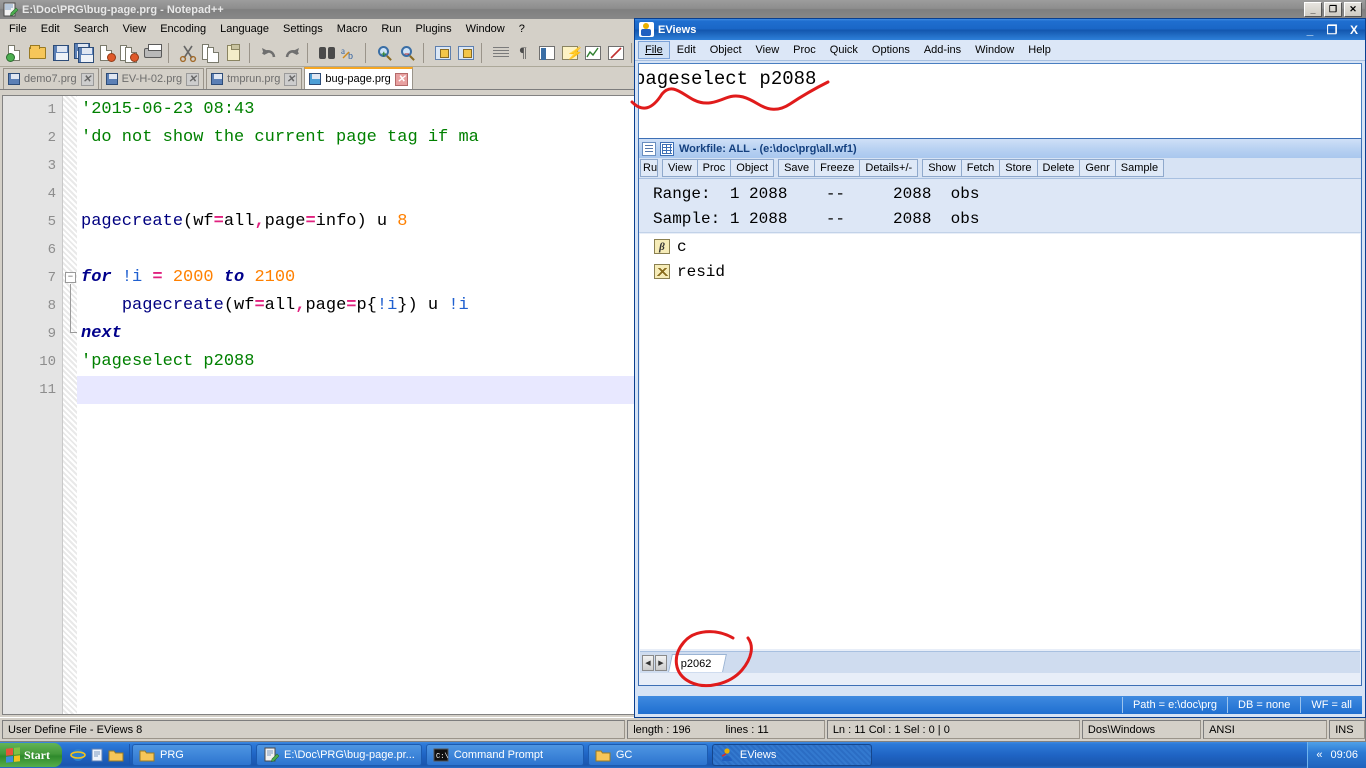 This screenshot has width=1366, height=768. What do you see at coordinates (501, 53) in the screenshot?
I see `word-wrap-icon` at bounding box center [501, 53].